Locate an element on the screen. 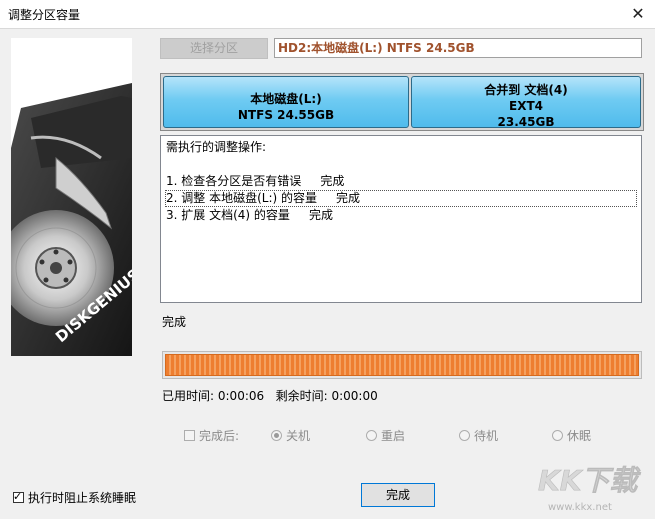 The width and height of the screenshot is (655, 519). partition-size: 23.45GB is located at coordinates (526, 122).